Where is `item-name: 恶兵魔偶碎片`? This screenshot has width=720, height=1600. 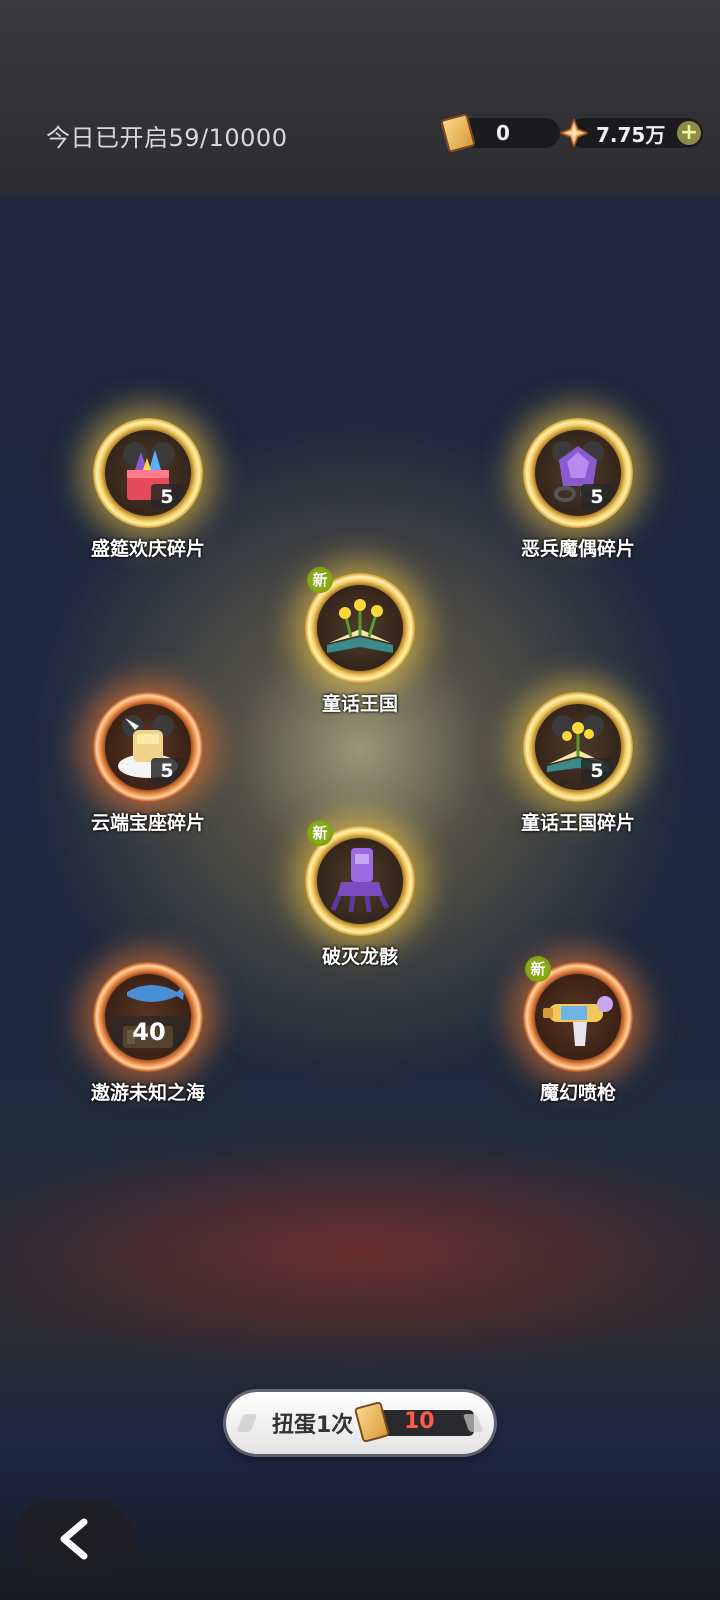
item-name: 恶兵魔偶碎片 is located at coordinates (577, 549).